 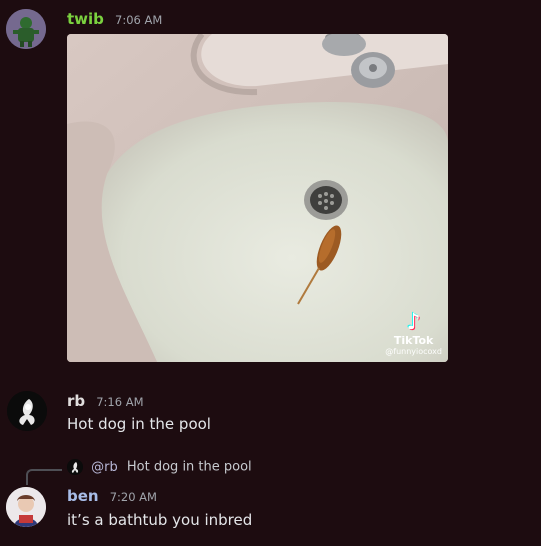 I want to click on reply-preview-text: Hot dog in the pool, so click(x=189, y=467).